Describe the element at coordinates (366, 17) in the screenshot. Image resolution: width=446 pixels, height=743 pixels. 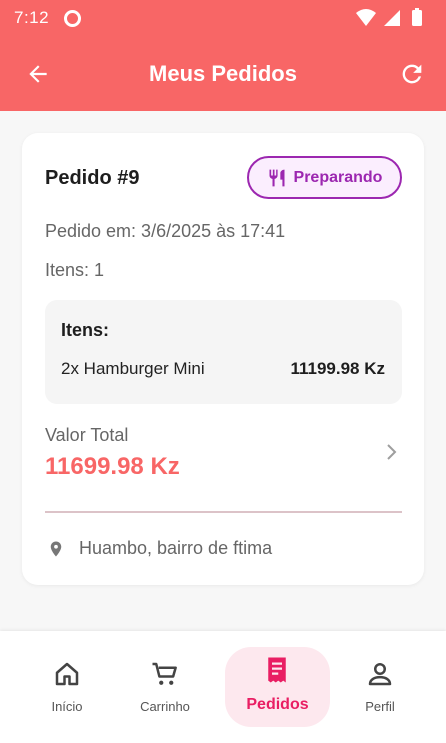
I see `wifi-icon` at that location.